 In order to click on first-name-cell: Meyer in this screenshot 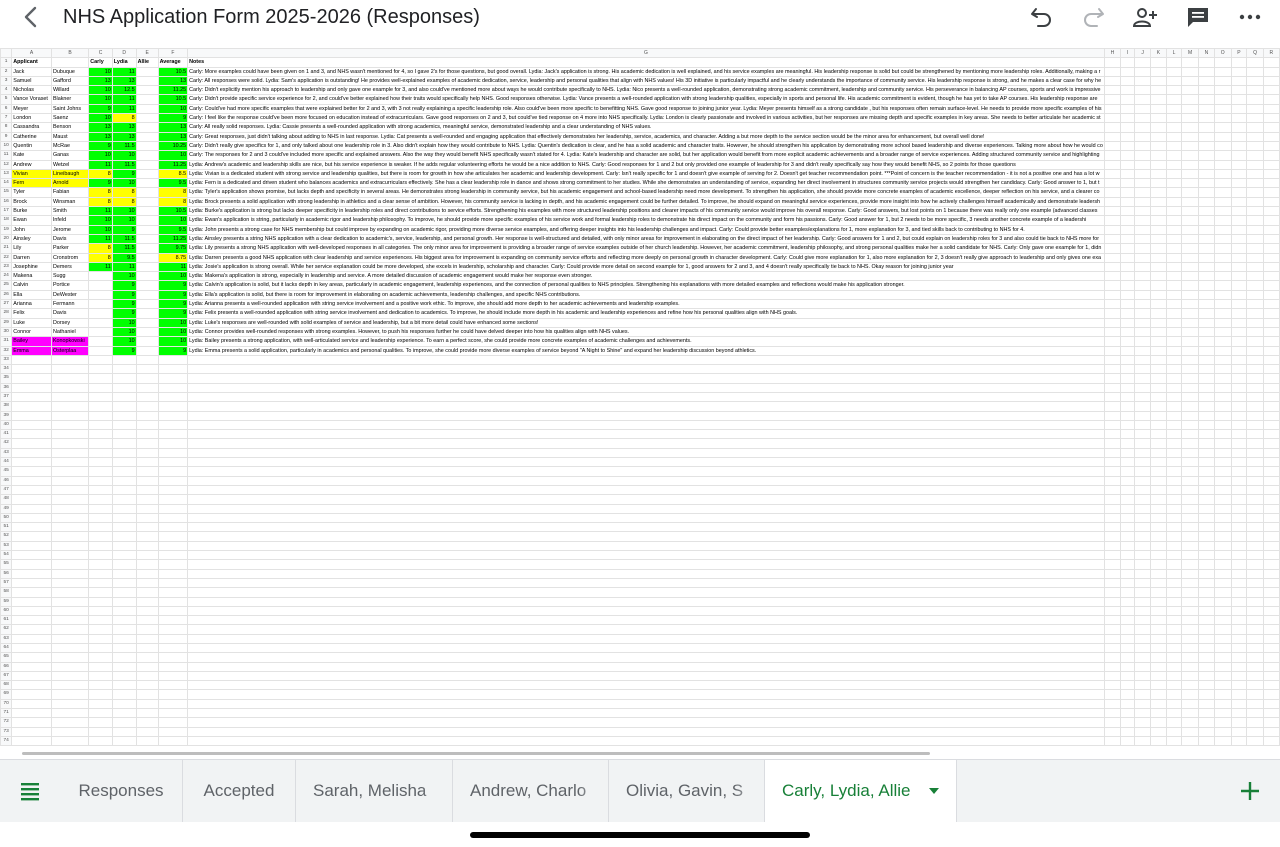, I will do `click(31, 109)`.